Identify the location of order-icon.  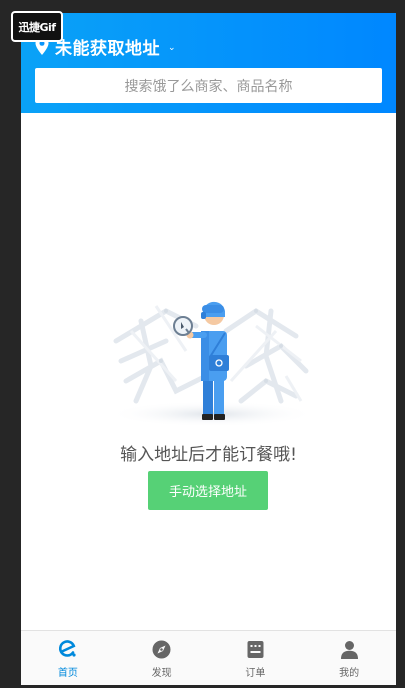
(255, 649).